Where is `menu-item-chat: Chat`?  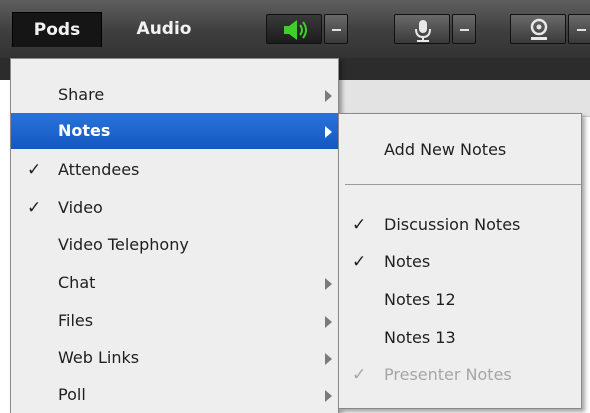
menu-item-chat: Chat is located at coordinates (174, 283).